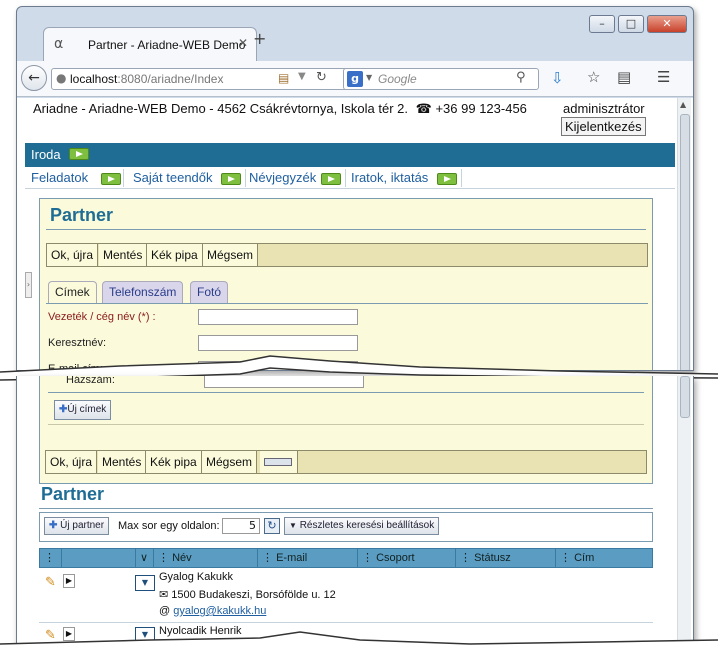 The height and width of the screenshot is (666, 718). Describe the element at coordinates (87, 409) in the screenshot. I see `new-address-label: Új címek` at that location.